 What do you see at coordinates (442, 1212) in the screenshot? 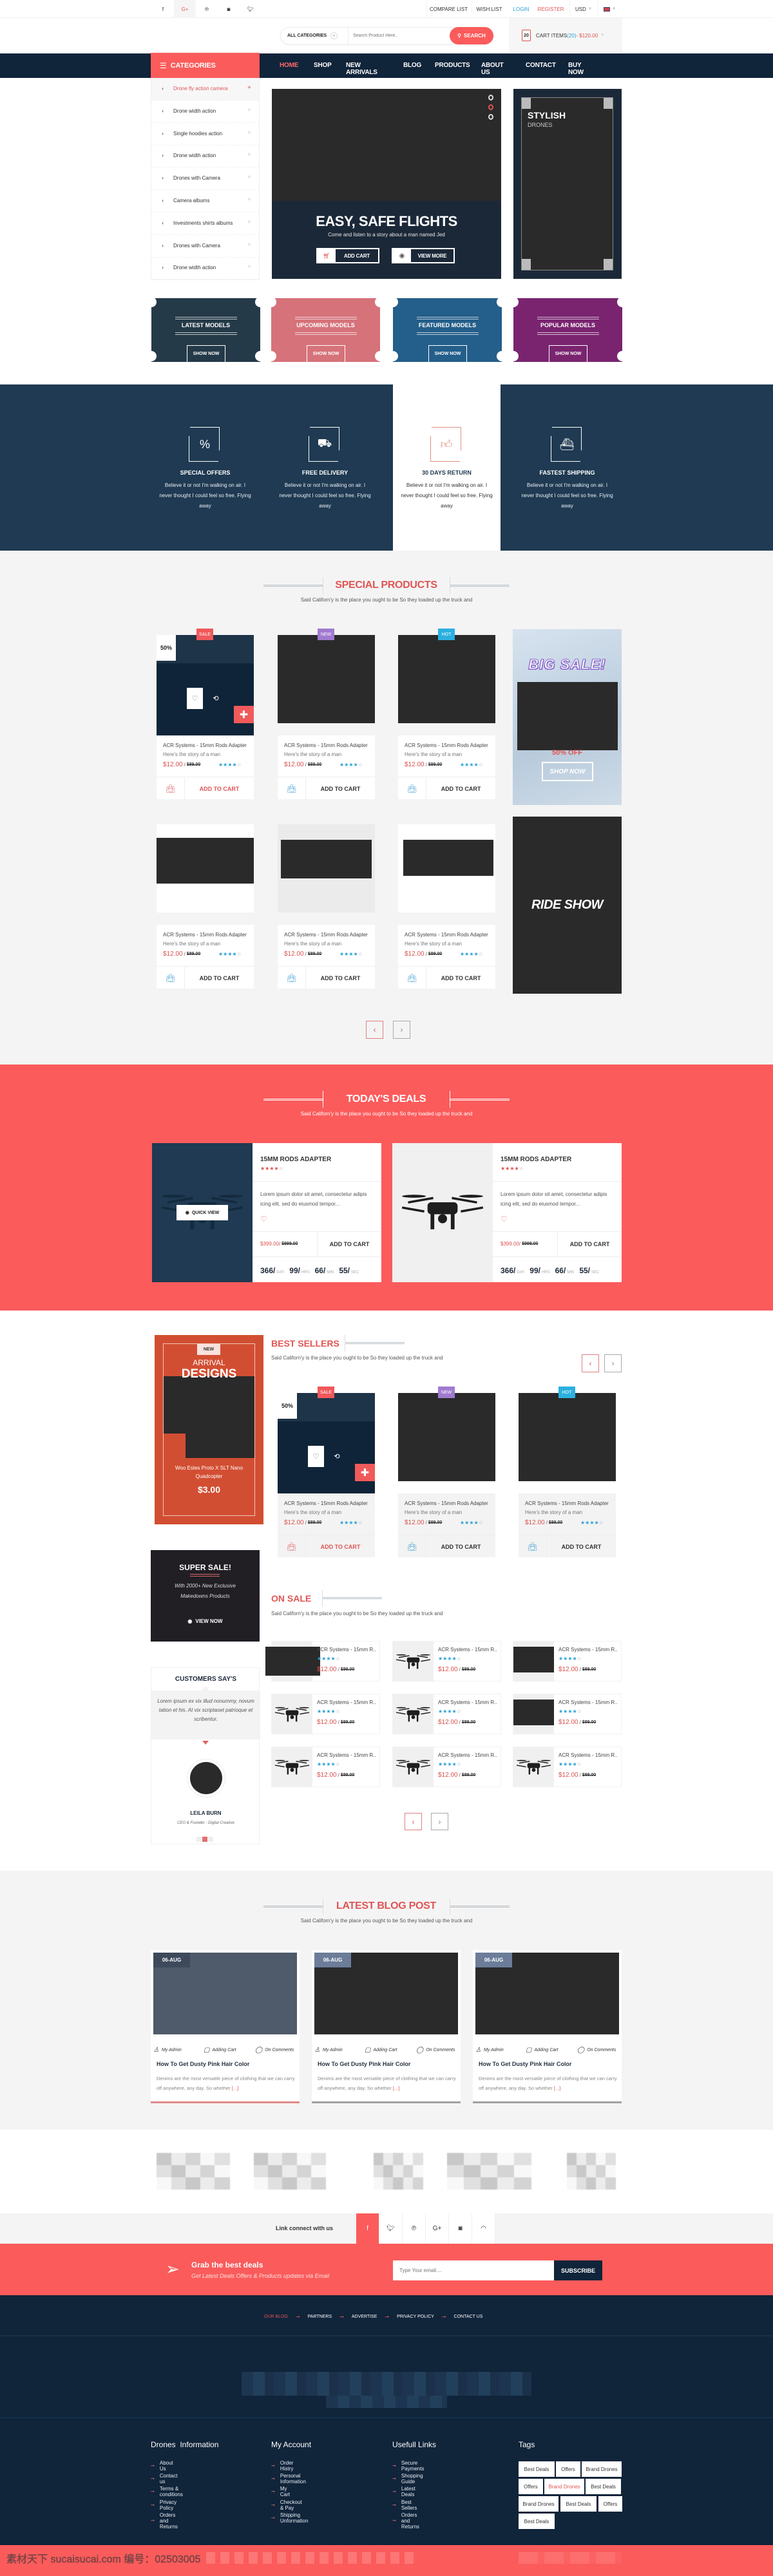
I see `deal-image` at bounding box center [442, 1212].